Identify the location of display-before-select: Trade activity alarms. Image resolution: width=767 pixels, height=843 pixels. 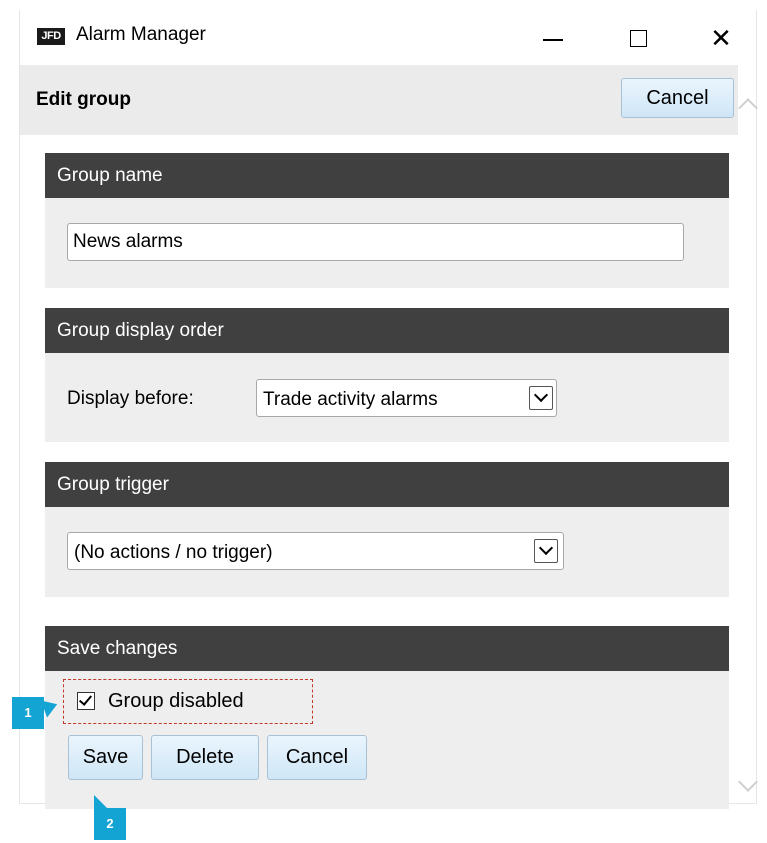
(406, 398).